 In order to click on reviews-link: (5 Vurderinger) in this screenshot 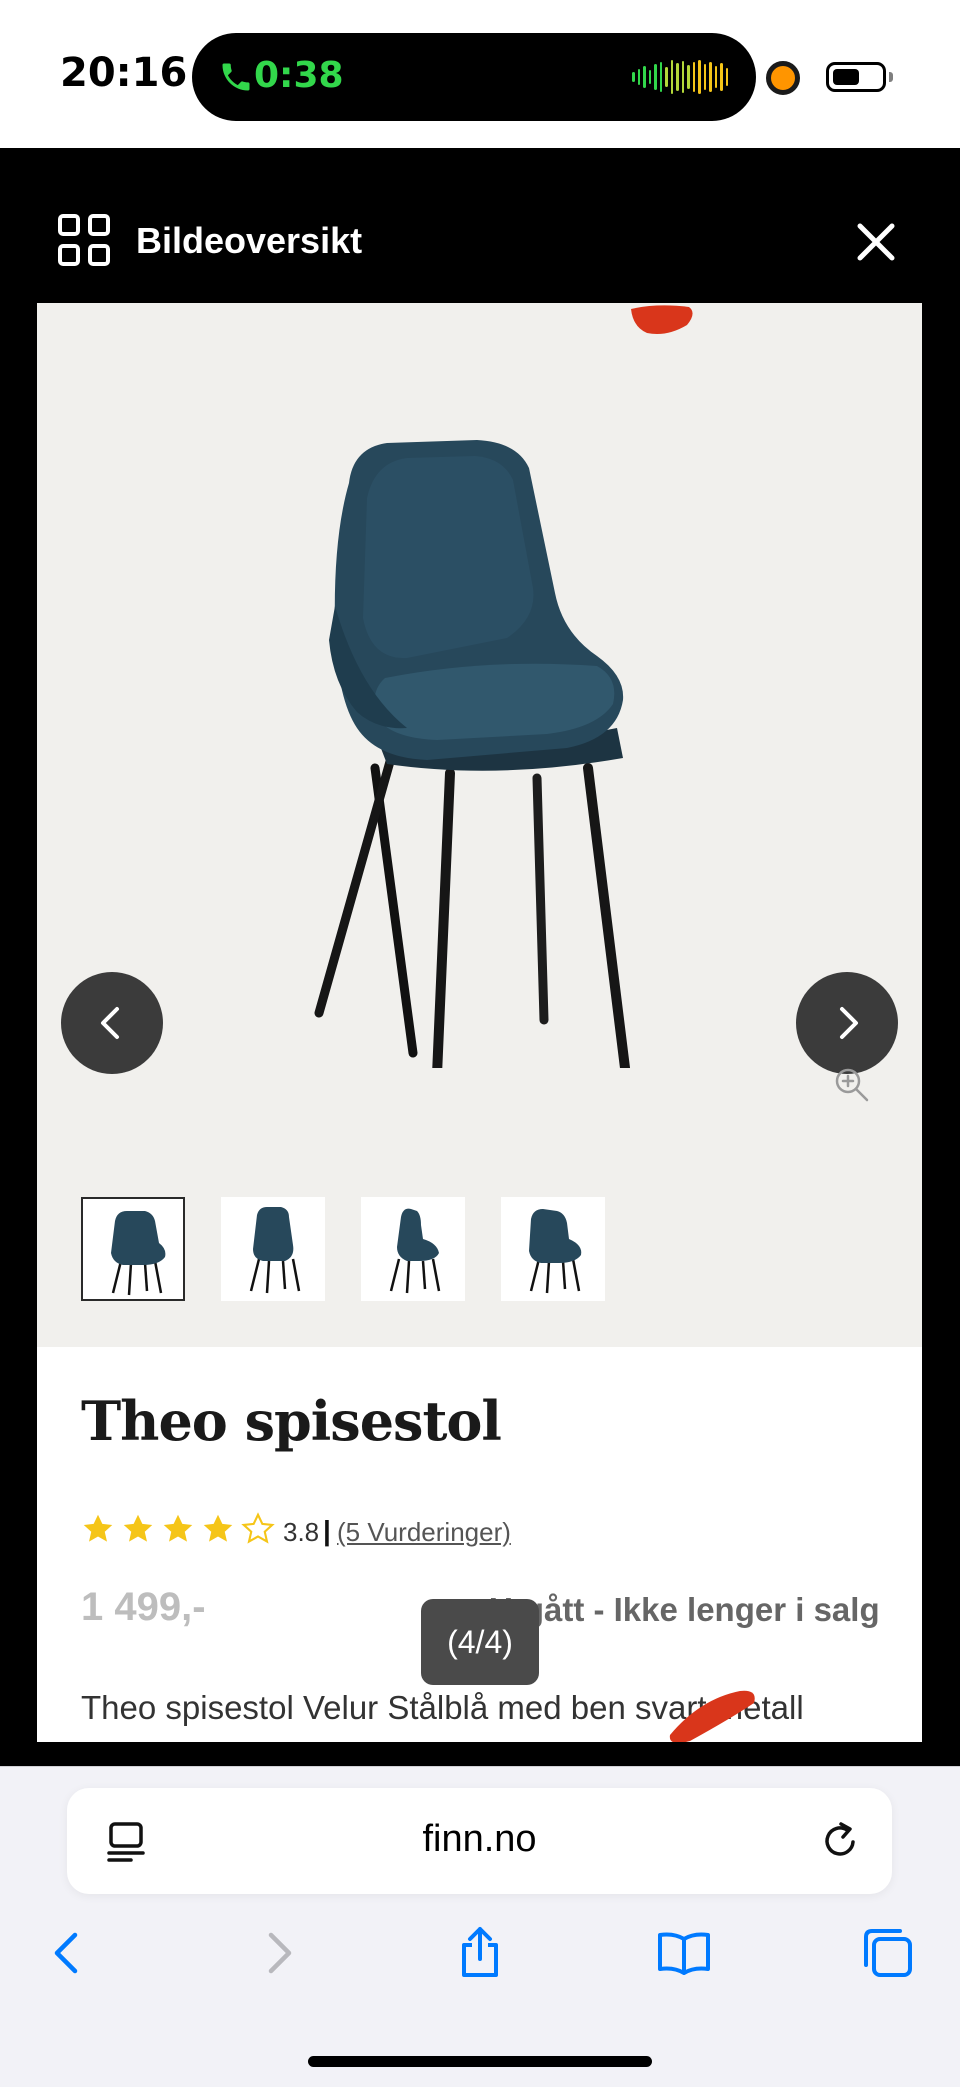, I will do `click(424, 1532)`.